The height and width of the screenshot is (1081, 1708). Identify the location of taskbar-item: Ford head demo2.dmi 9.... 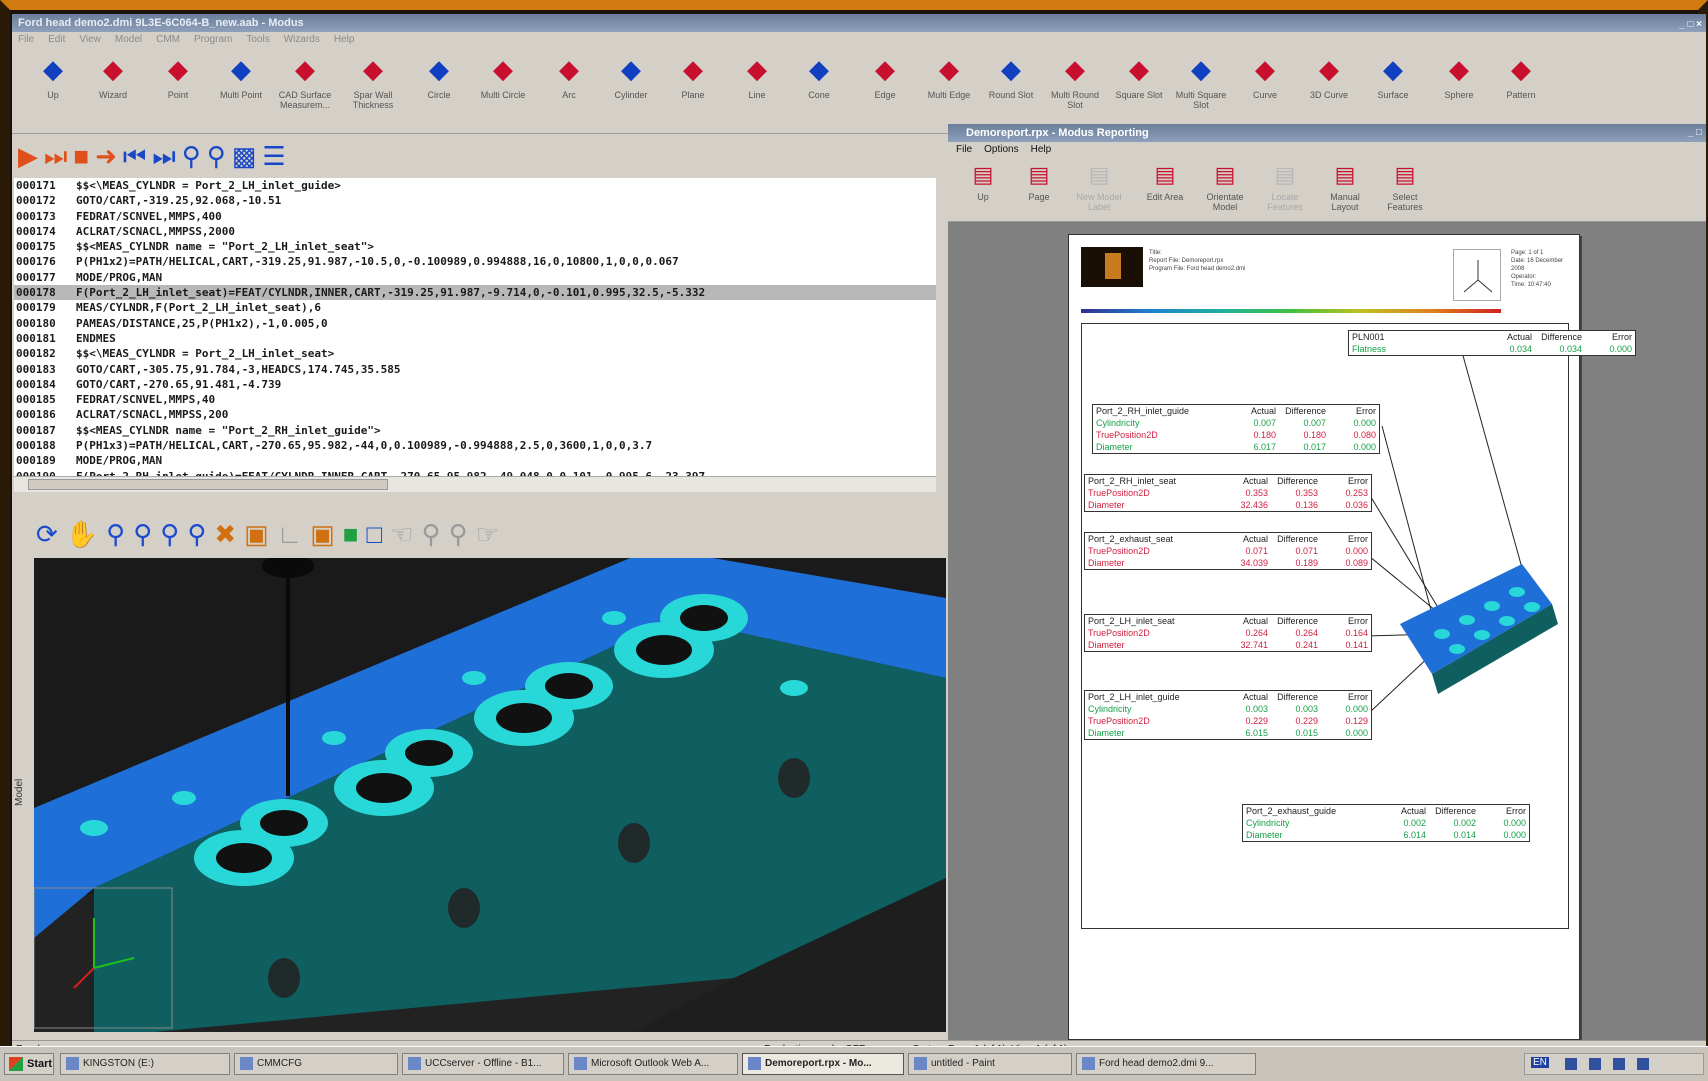
(1166, 1064).